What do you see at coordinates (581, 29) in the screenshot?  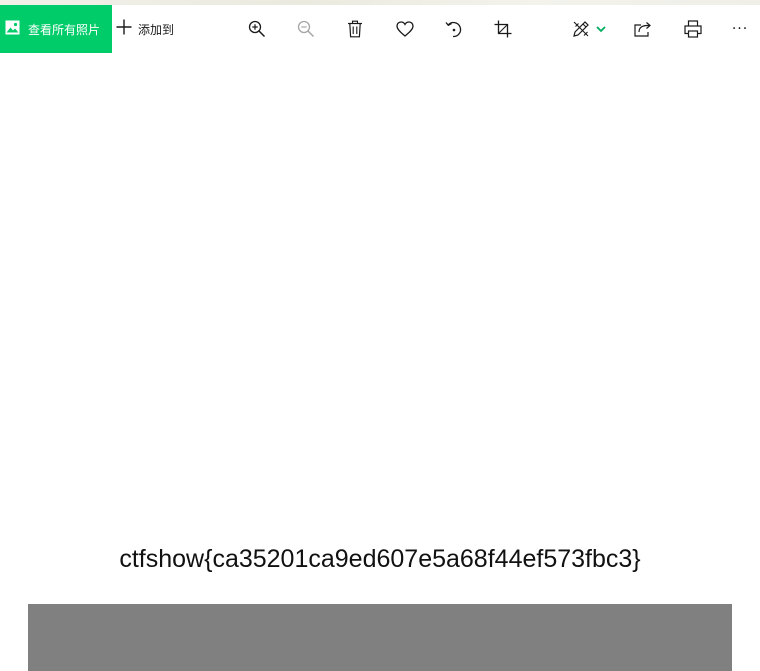 I see `edit-icon` at bounding box center [581, 29].